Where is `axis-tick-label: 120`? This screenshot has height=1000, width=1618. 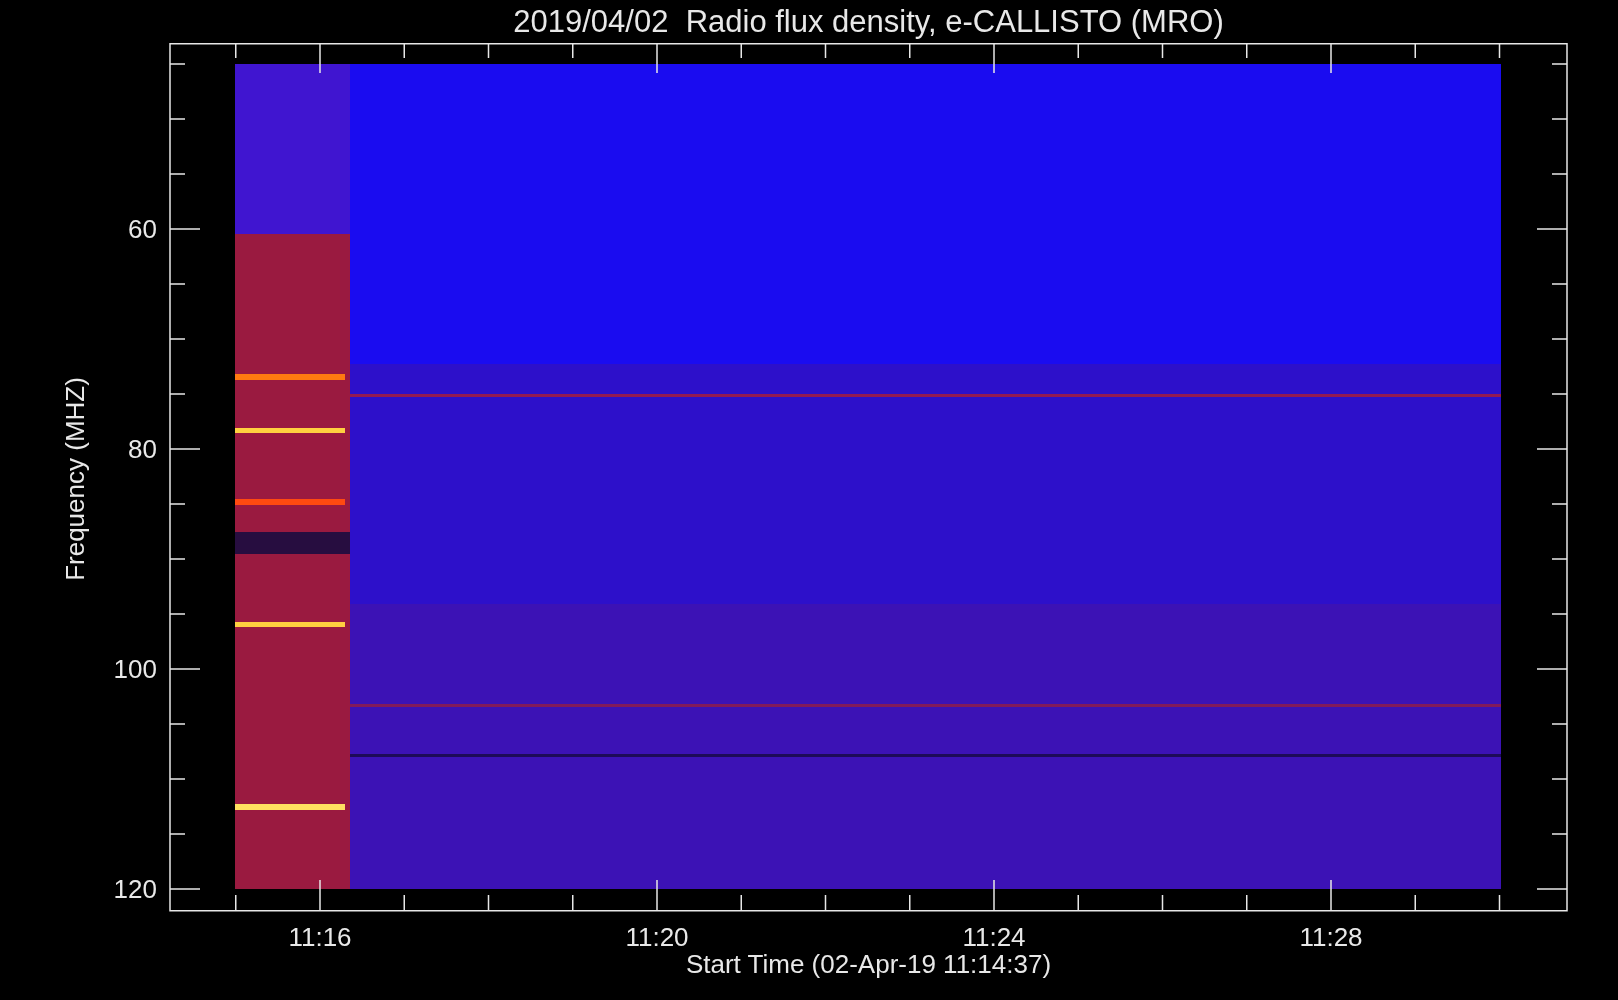 axis-tick-label: 120 is located at coordinates (135, 889).